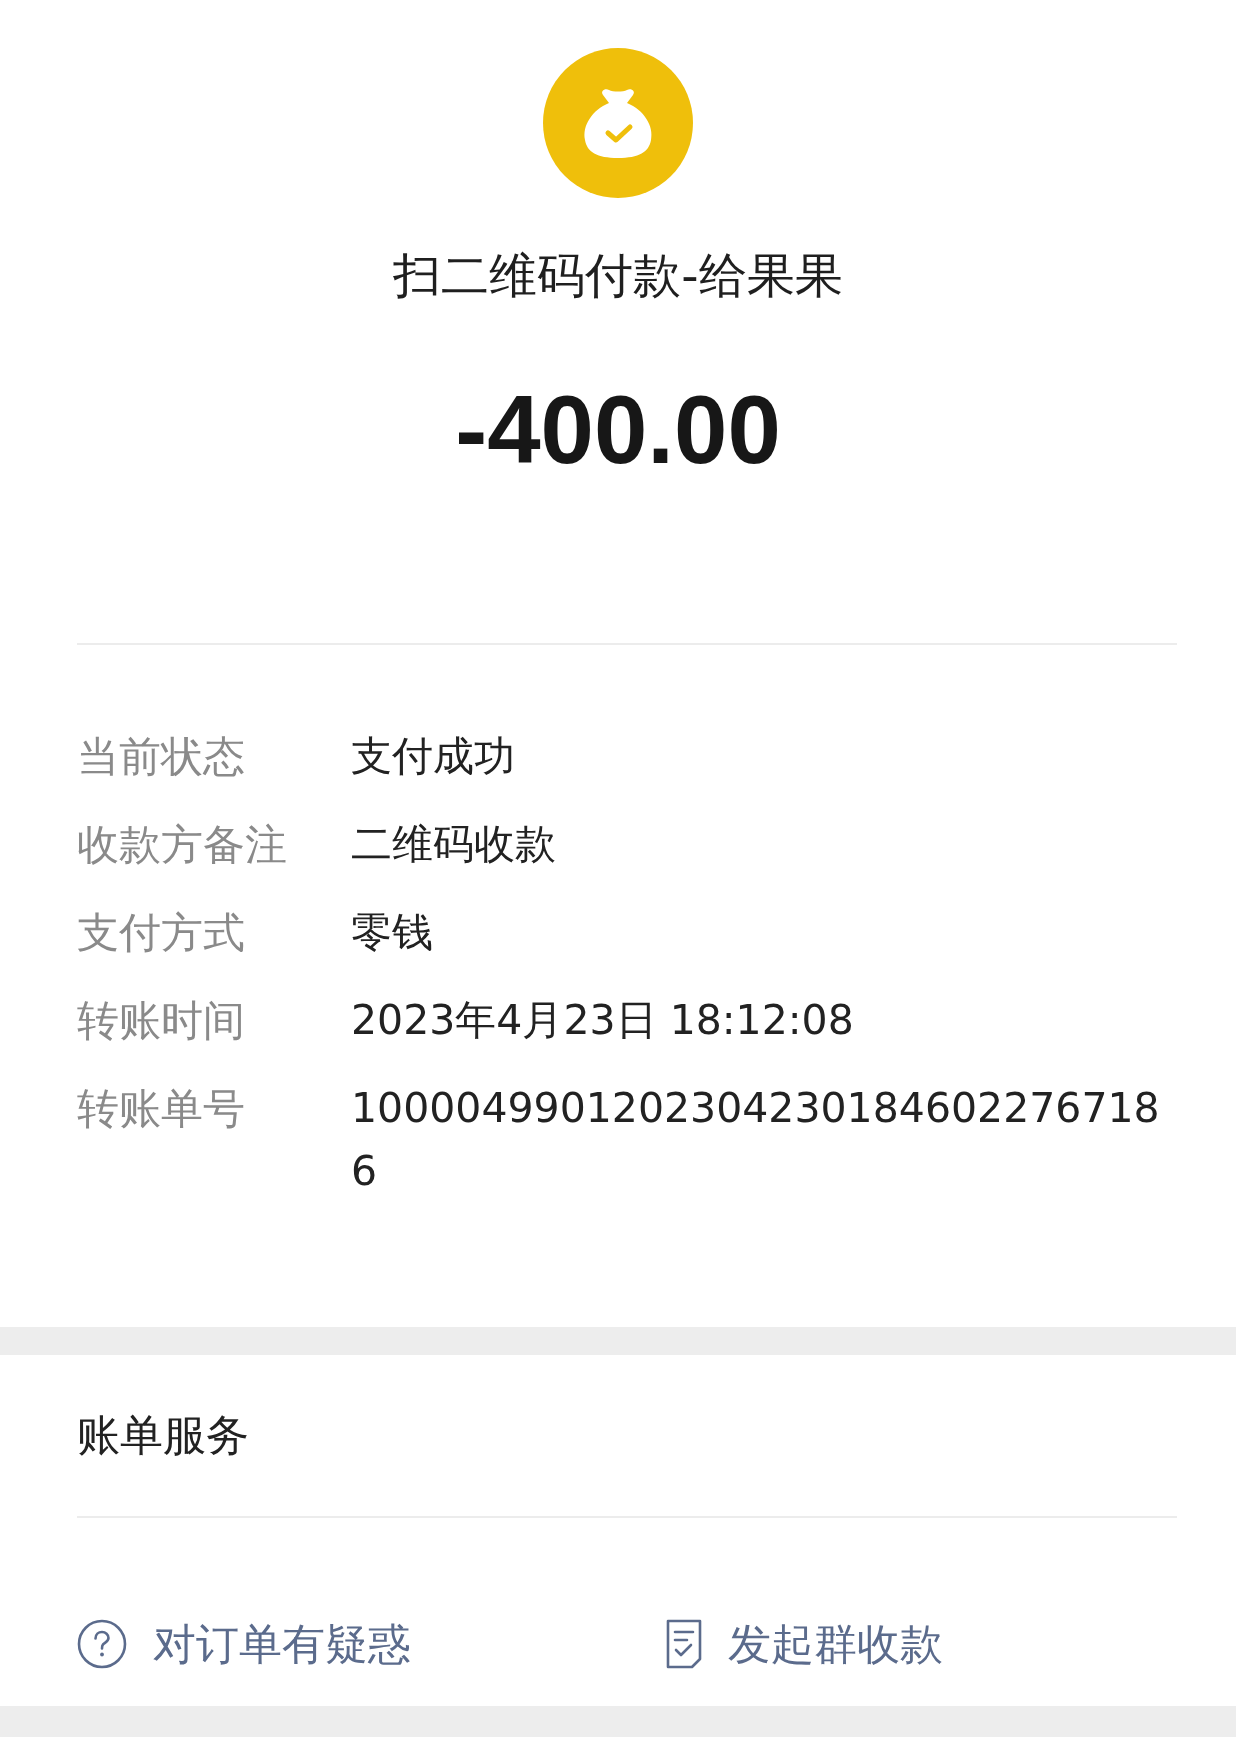 This screenshot has width=1236, height=1761. What do you see at coordinates (684, 1644) in the screenshot?
I see `document-check-icon` at bounding box center [684, 1644].